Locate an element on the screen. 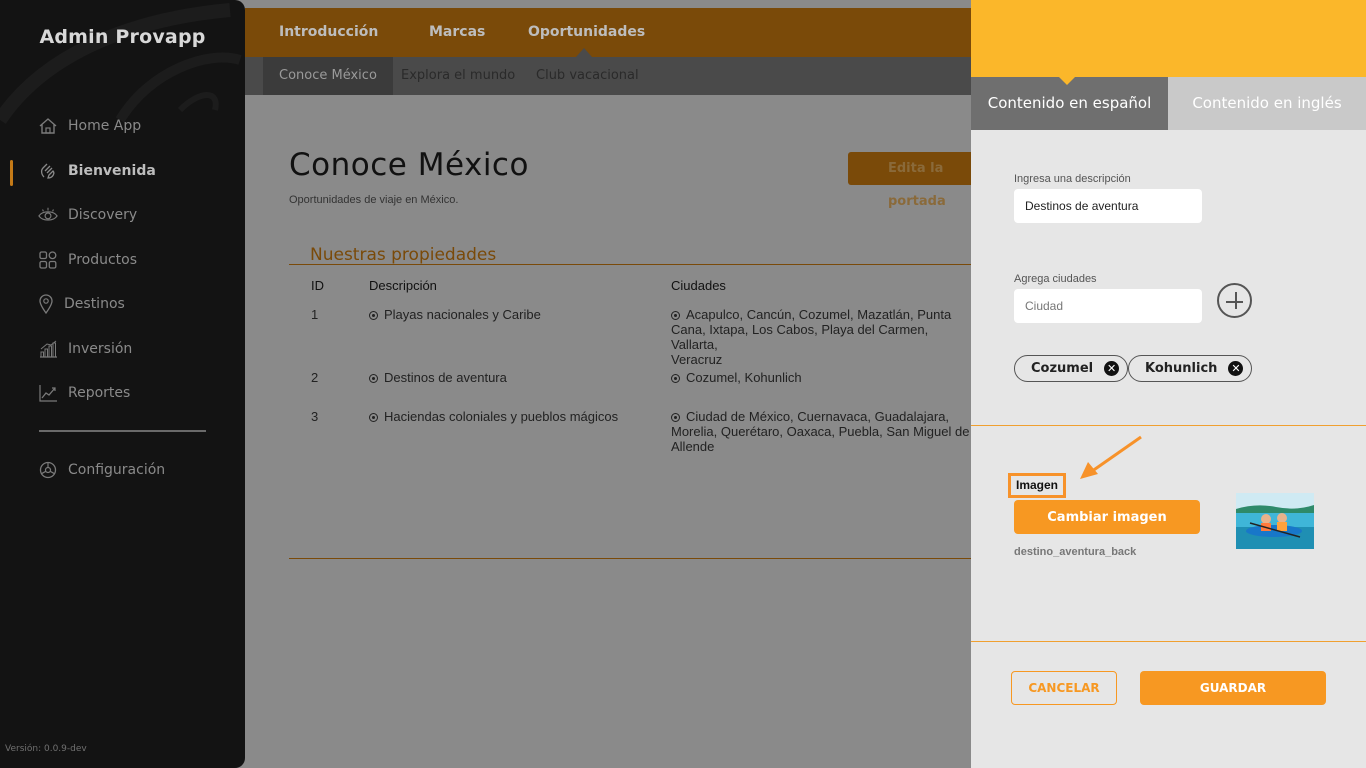  add-city-button is located at coordinates (1234, 300).